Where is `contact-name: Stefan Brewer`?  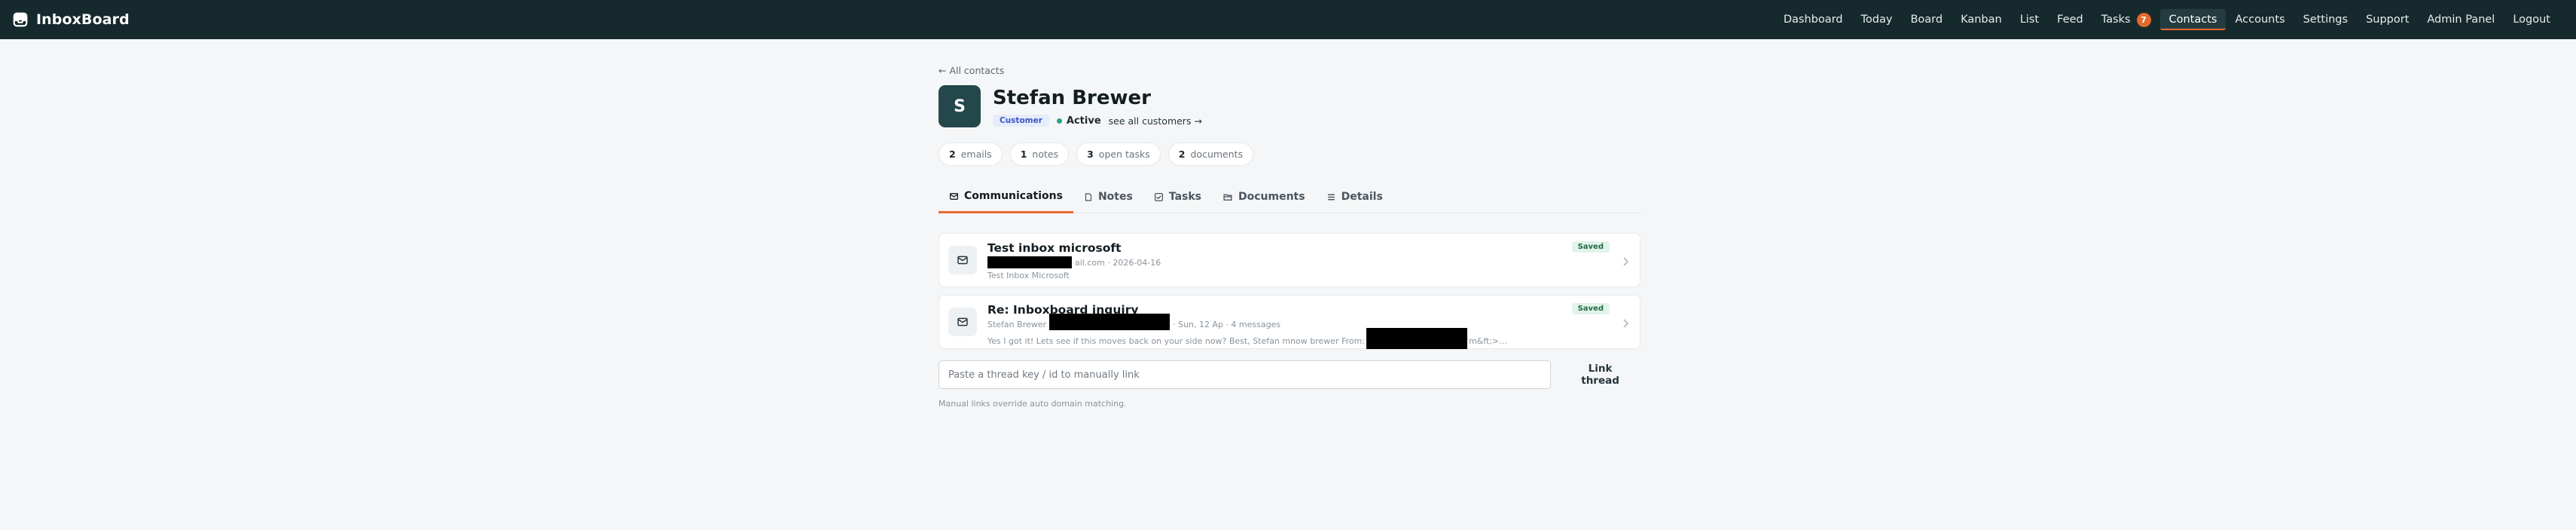
contact-name: Stefan Brewer is located at coordinates (1072, 98).